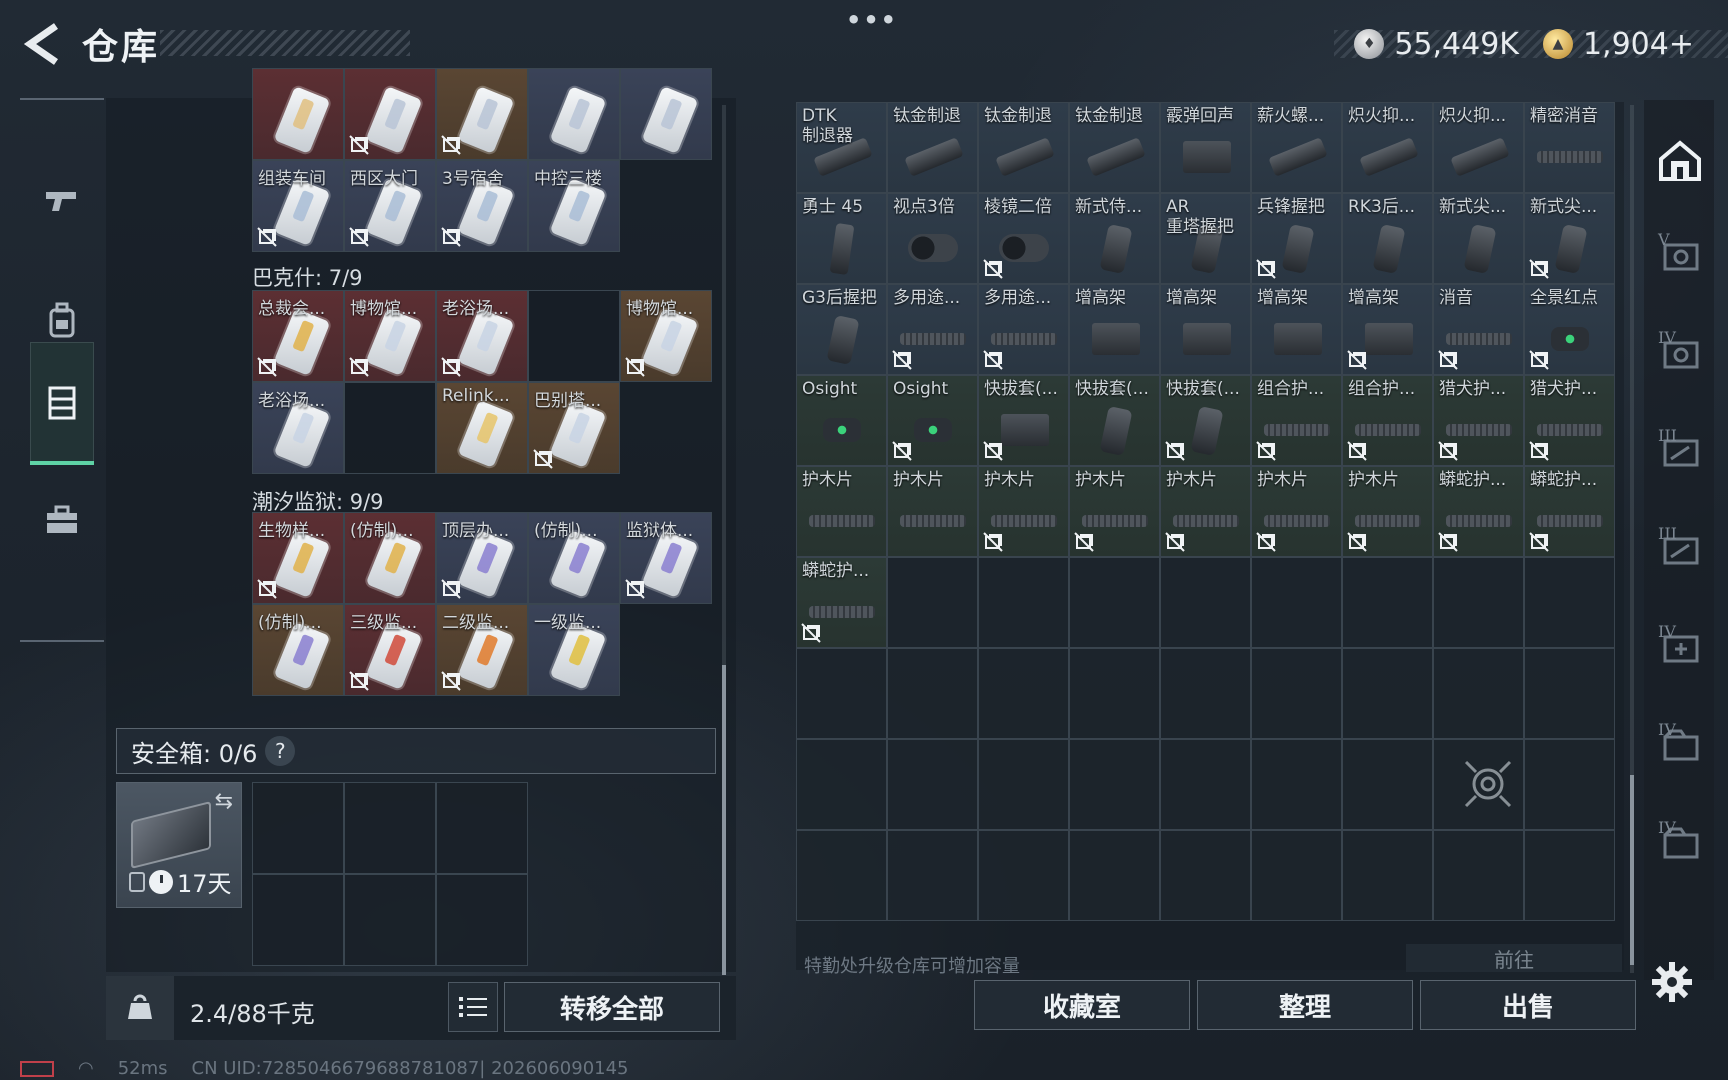 This screenshot has height=1080, width=1728. I want to click on list-view-button, so click(473, 1007).